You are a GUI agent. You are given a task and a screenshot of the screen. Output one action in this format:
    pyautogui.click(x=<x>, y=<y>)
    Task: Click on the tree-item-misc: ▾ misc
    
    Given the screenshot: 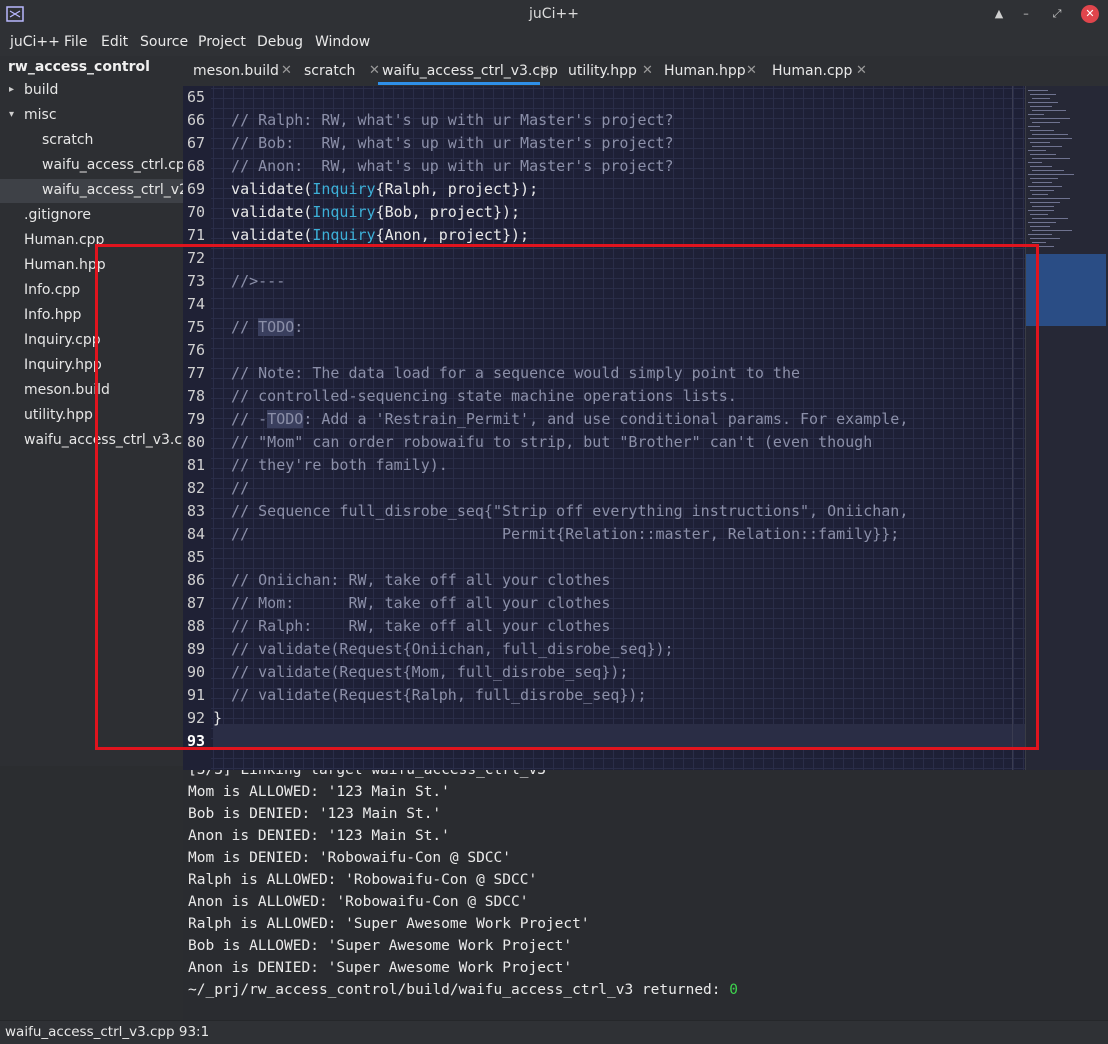 What is the action you would take?
    pyautogui.click(x=91, y=116)
    